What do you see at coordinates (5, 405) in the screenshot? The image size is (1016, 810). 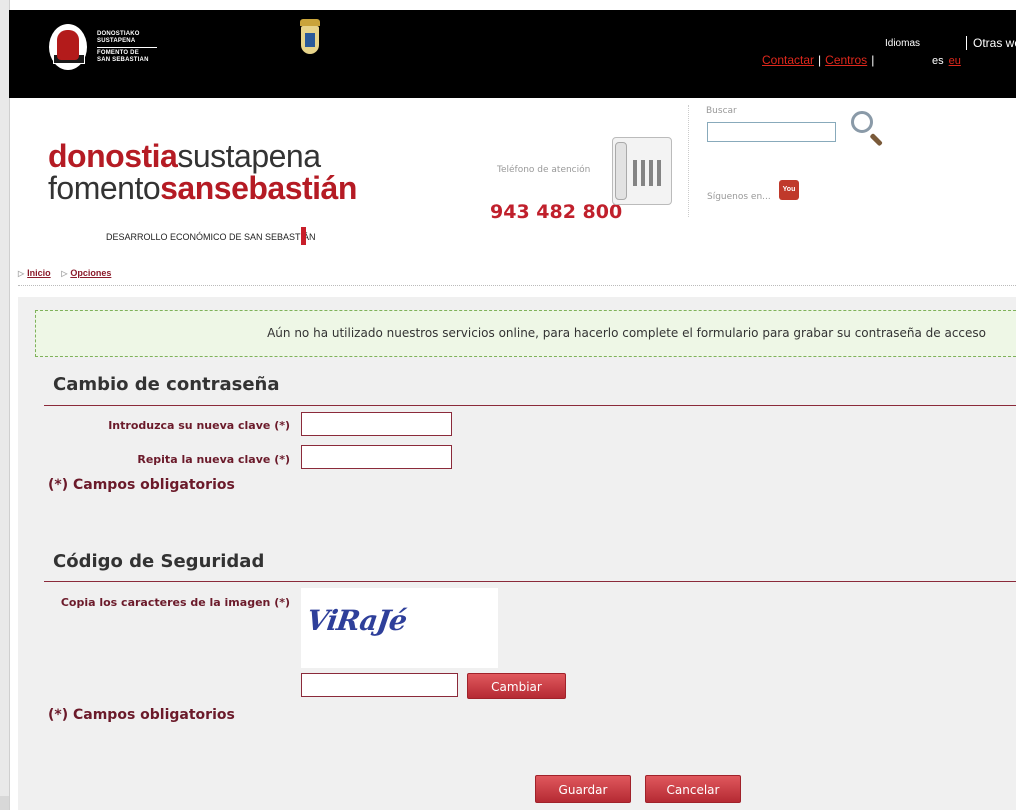 I see `window-frame-left` at bounding box center [5, 405].